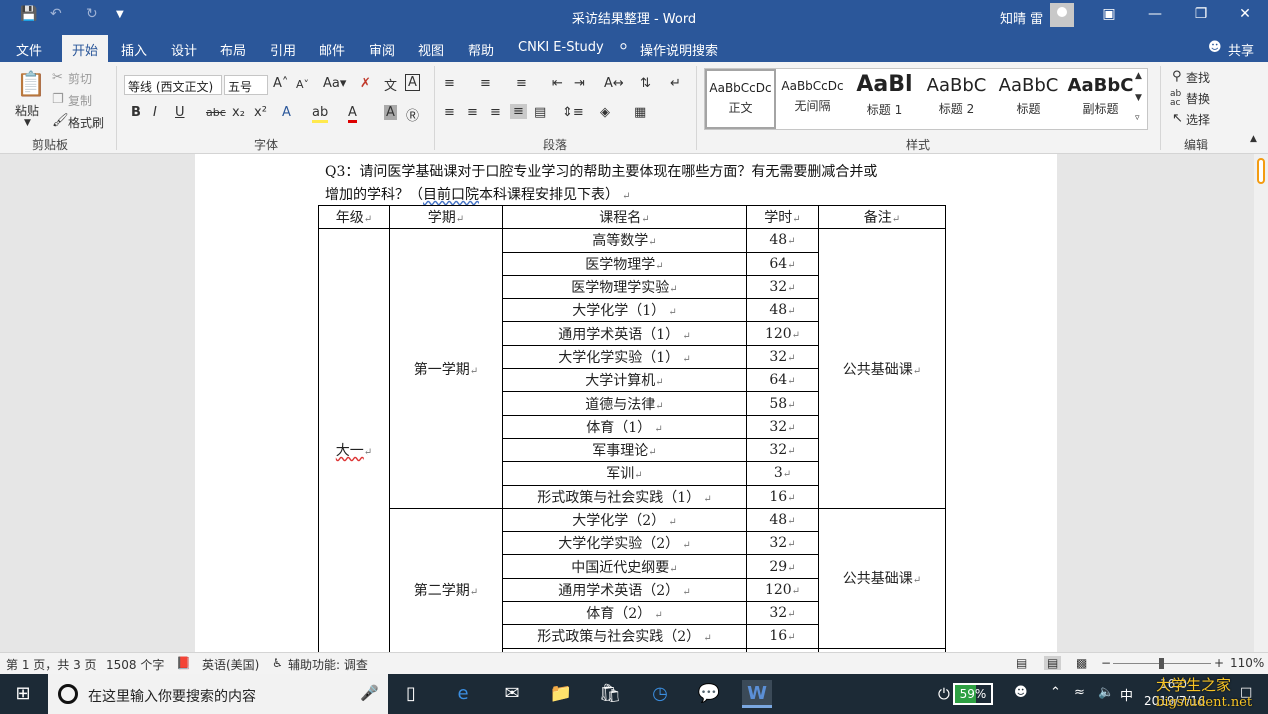 The image size is (1268, 714). What do you see at coordinates (86, 122) in the screenshot?
I see `format-painter-button: 格式刷` at bounding box center [86, 122].